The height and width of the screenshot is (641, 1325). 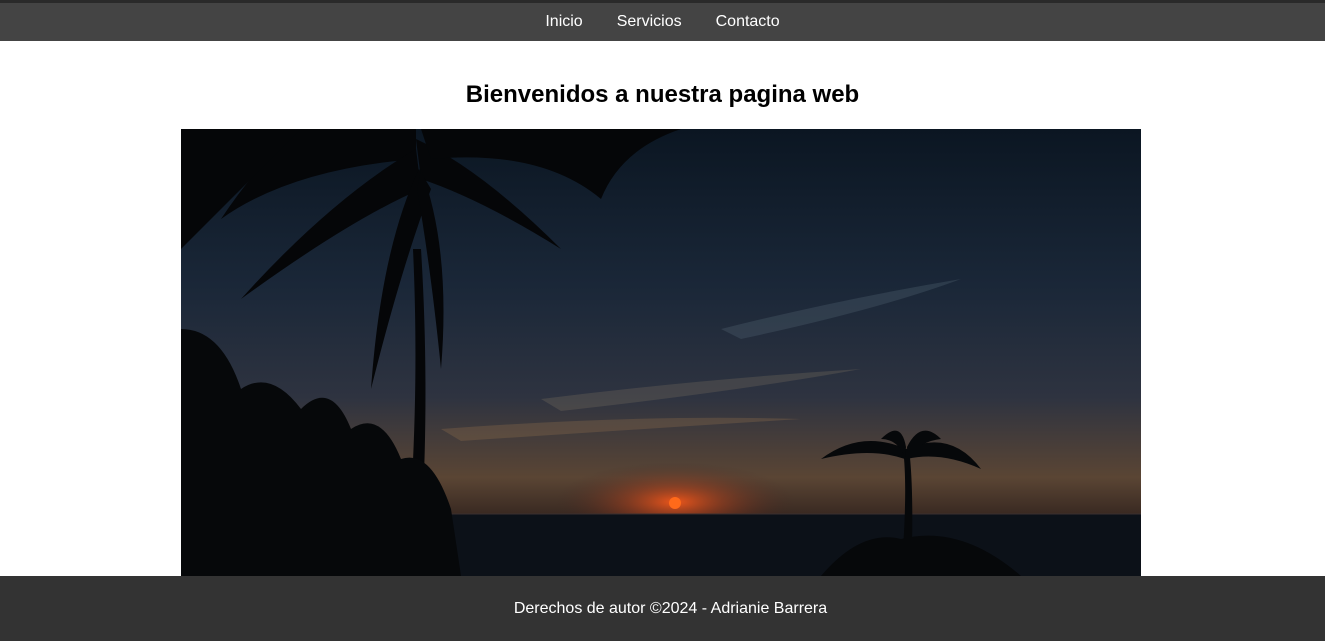 What do you see at coordinates (649, 22) in the screenshot?
I see `nav-link-servicios: Servicios` at bounding box center [649, 22].